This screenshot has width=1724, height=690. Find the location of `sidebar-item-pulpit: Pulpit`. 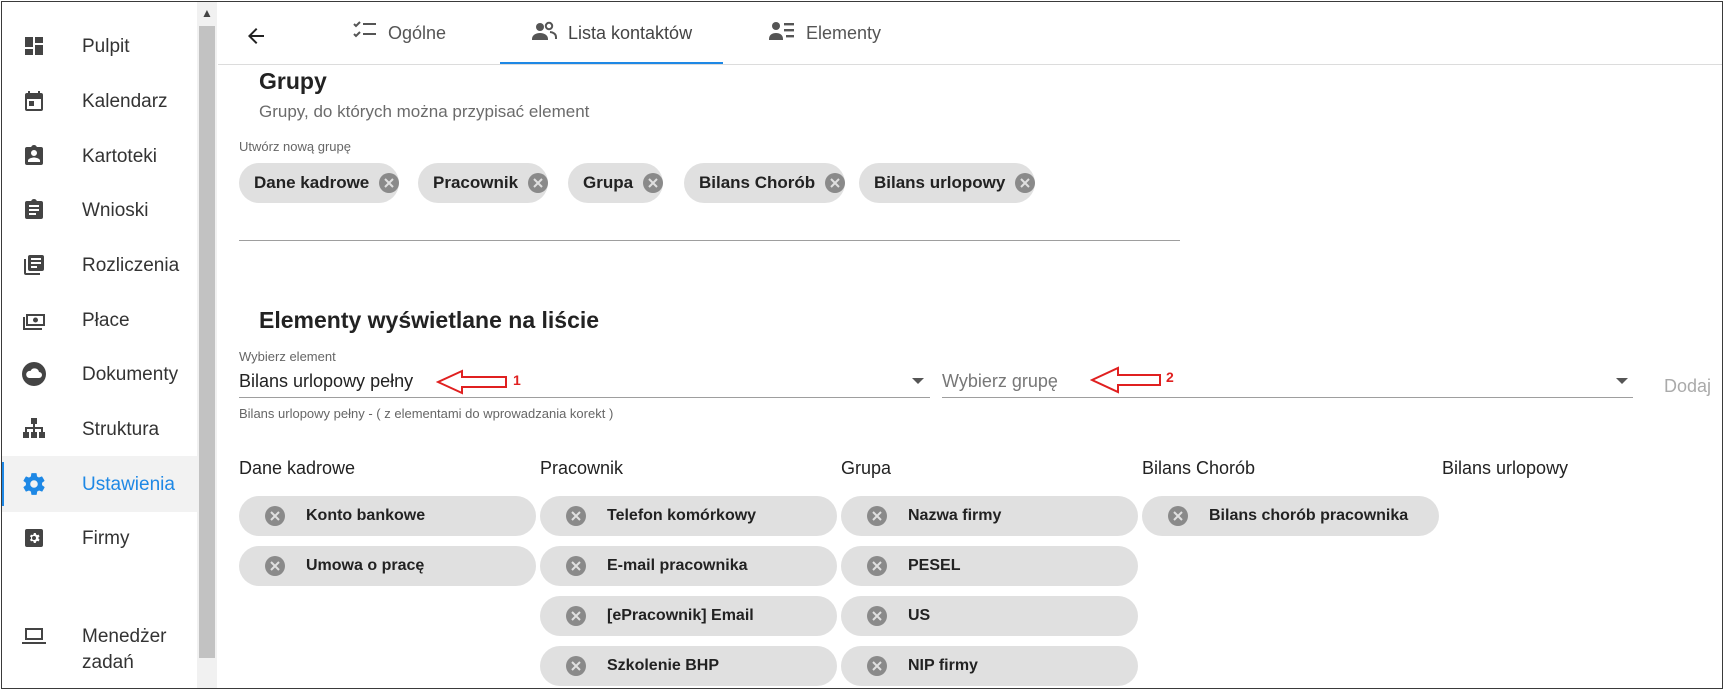

sidebar-item-pulpit: Pulpit is located at coordinates (99, 46).